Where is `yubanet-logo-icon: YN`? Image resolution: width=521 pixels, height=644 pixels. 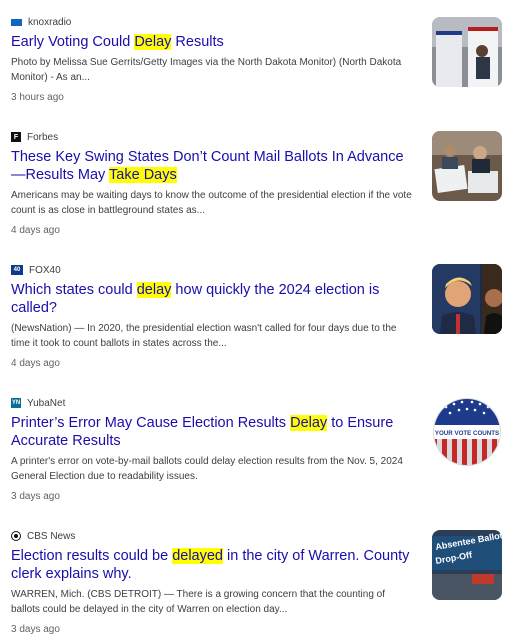 yubanet-logo-icon: YN is located at coordinates (16, 403).